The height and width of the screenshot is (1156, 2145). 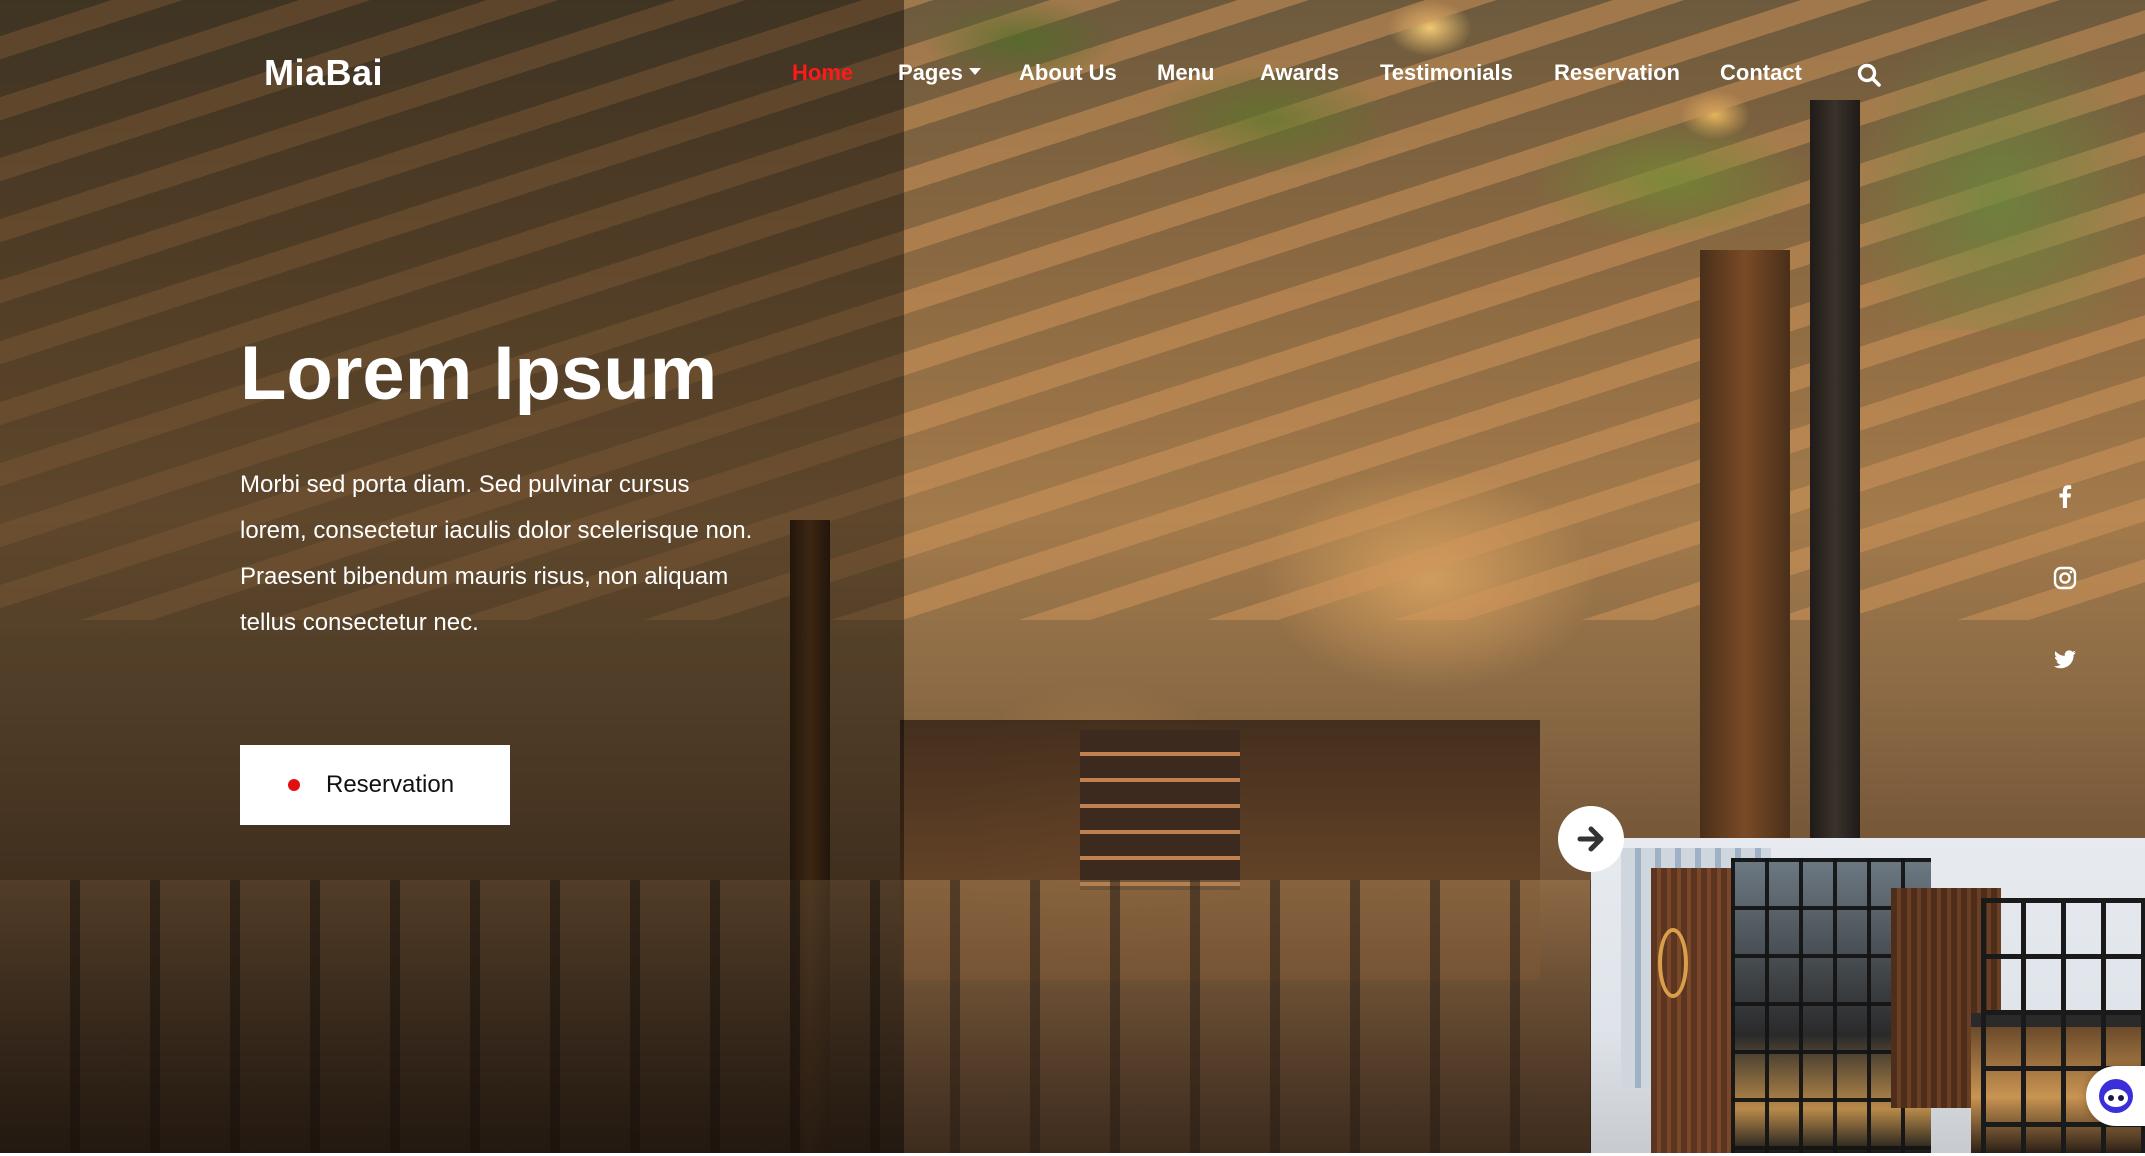 I want to click on facebook-icon, so click(x=2065, y=496).